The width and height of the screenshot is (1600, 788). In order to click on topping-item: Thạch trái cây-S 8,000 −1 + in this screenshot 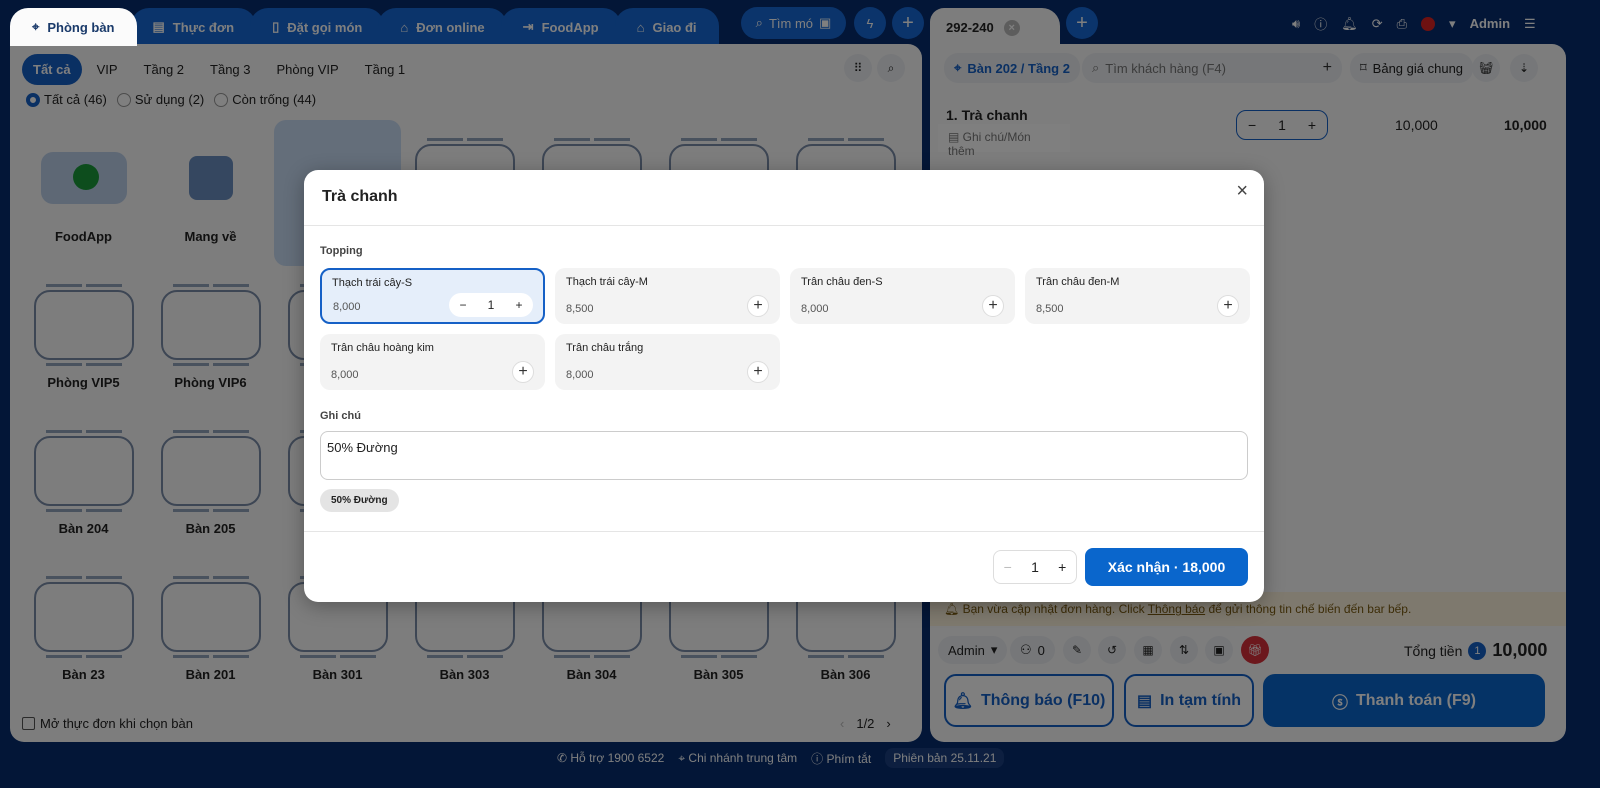, I will do `click(432, 296)`.